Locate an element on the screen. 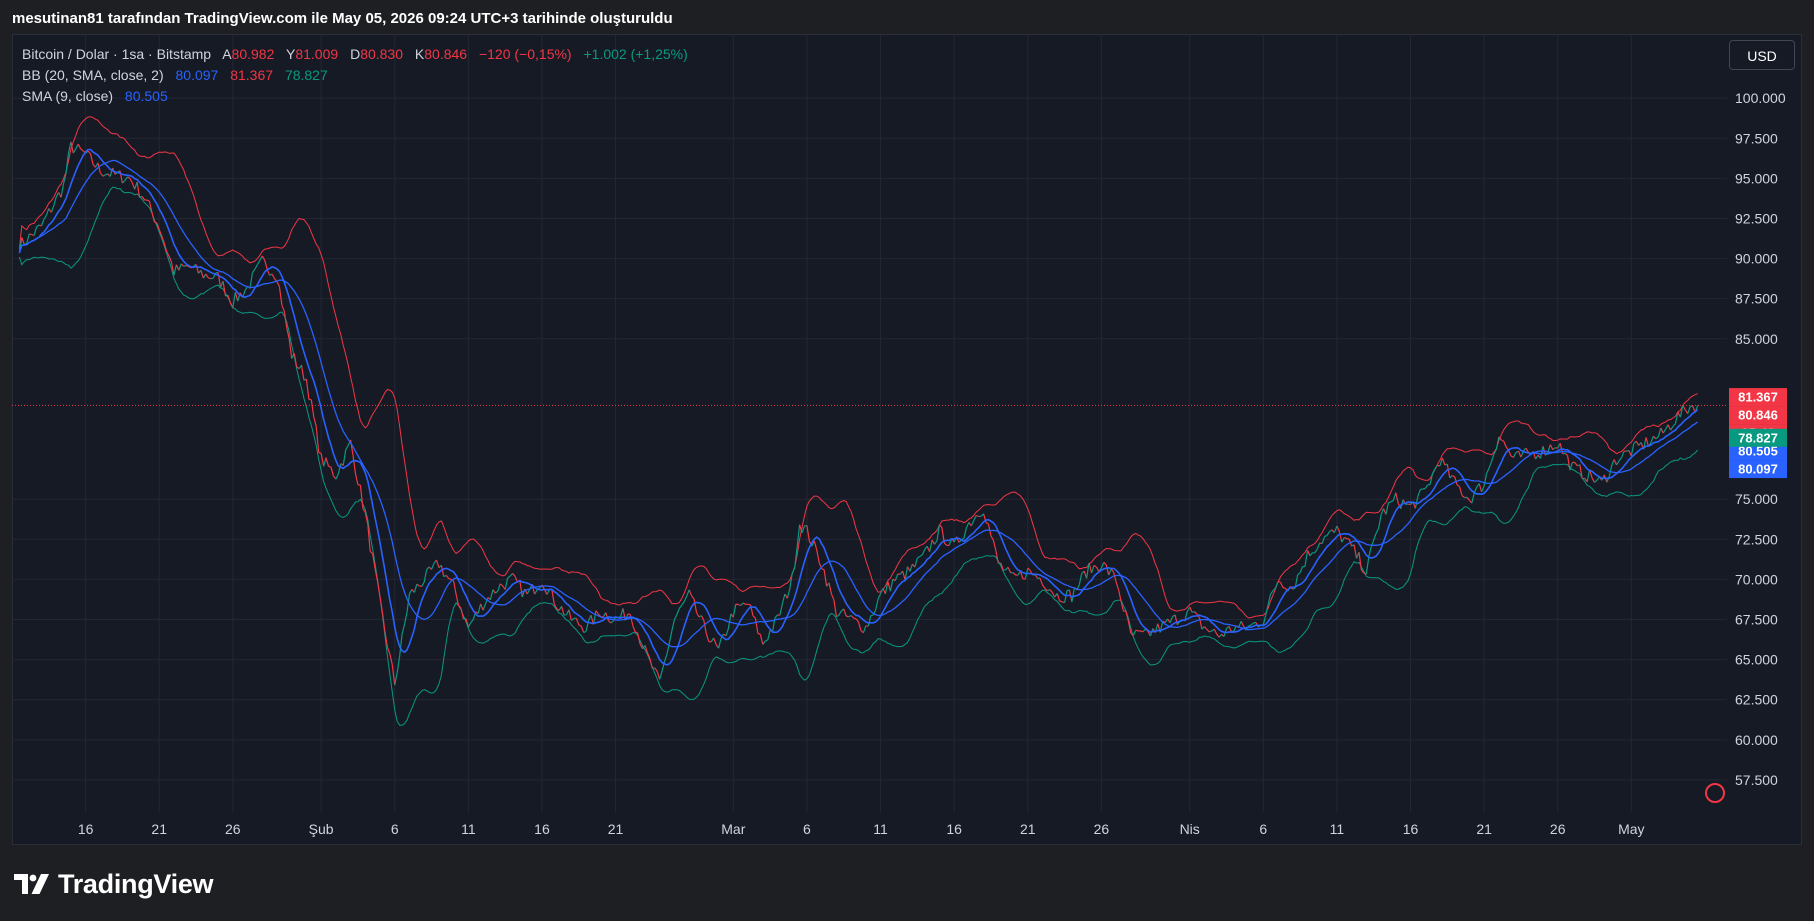 The height and width of the screenshot is (921, 1814). currency-button: USD is located at coordinates (1762, 55).